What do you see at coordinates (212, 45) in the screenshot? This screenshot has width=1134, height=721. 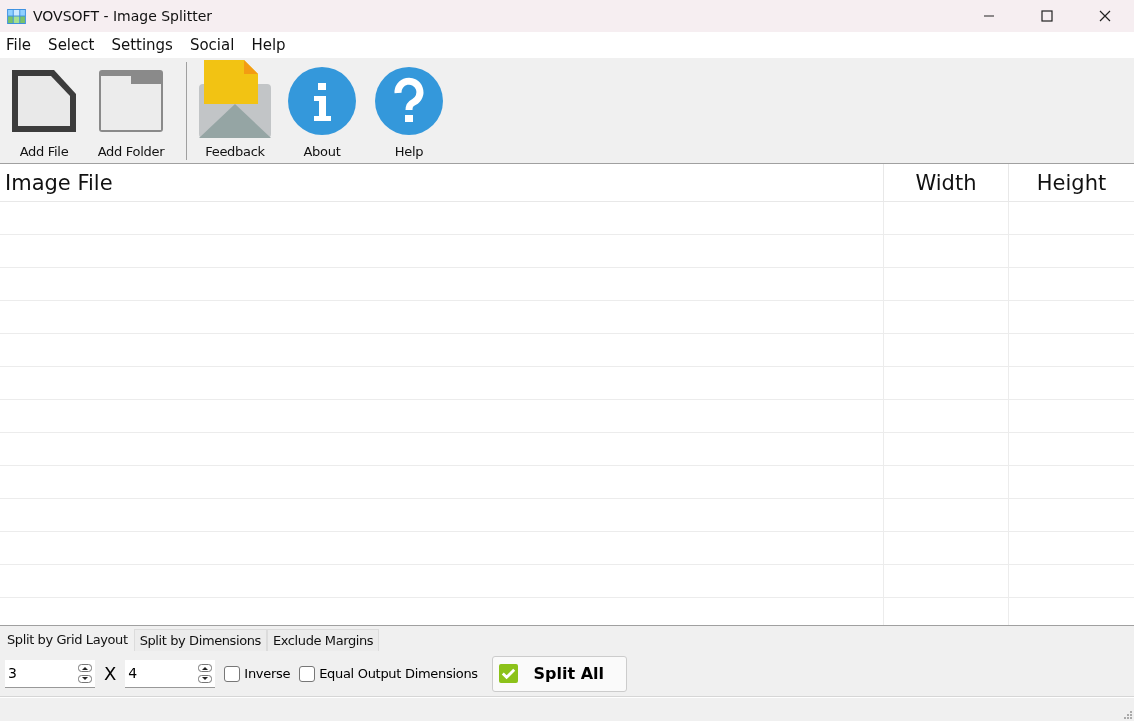 I see `menu-item: Social` at bounding box center [212, 45].